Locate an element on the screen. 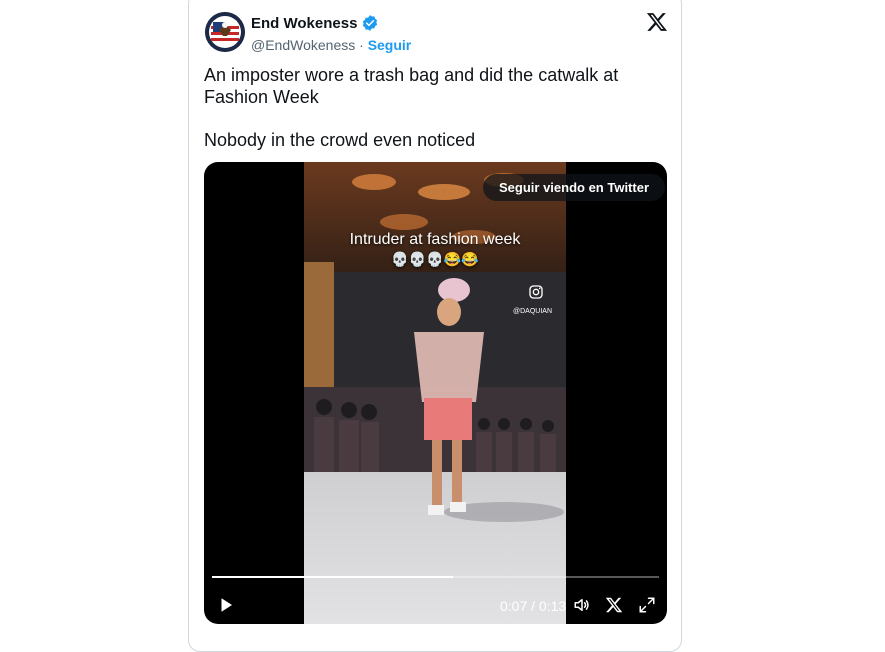 The image size is (885, 652). video-progress-fill is located at coordinates (333, 577).